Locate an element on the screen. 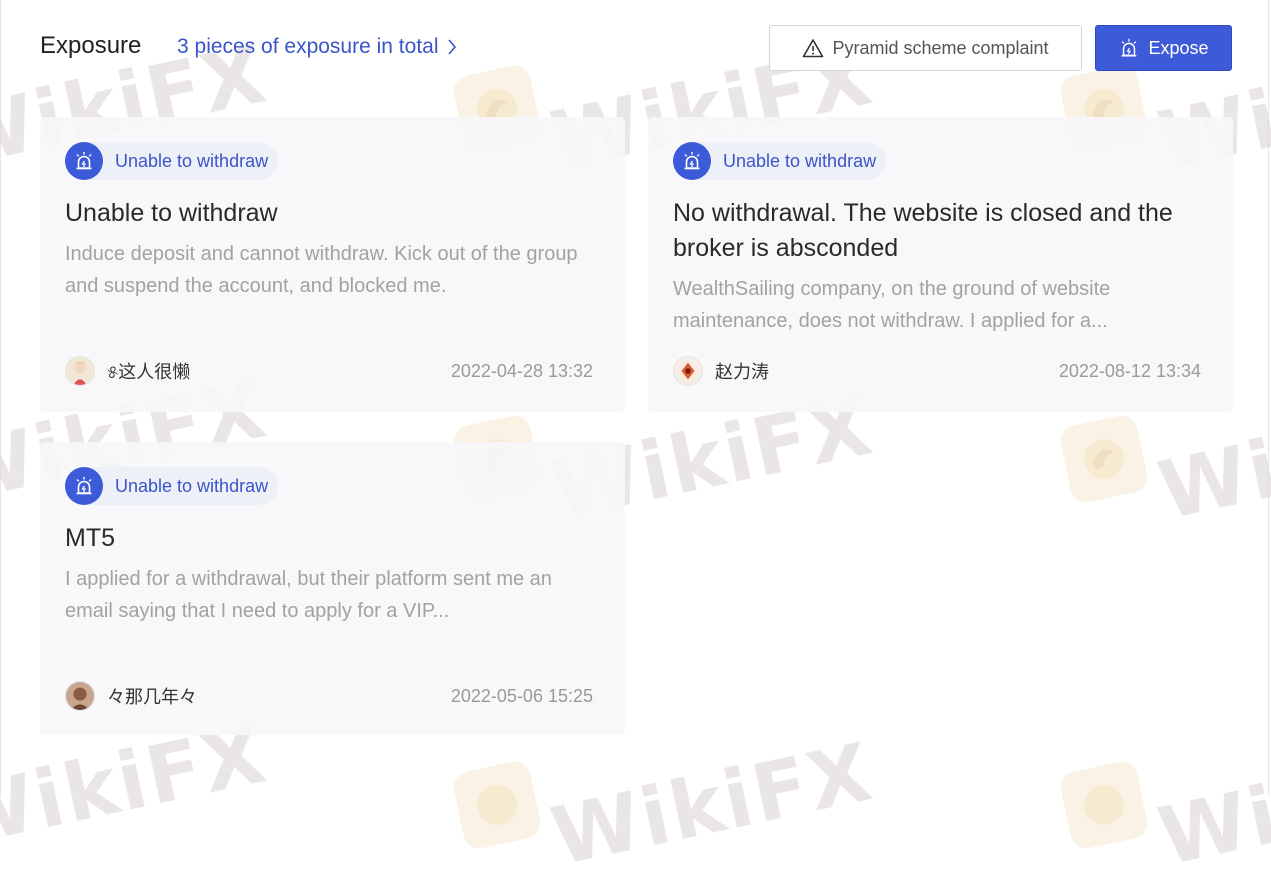  card-date: 2022-04-28 13:32 is located at coordinates (521, 371).